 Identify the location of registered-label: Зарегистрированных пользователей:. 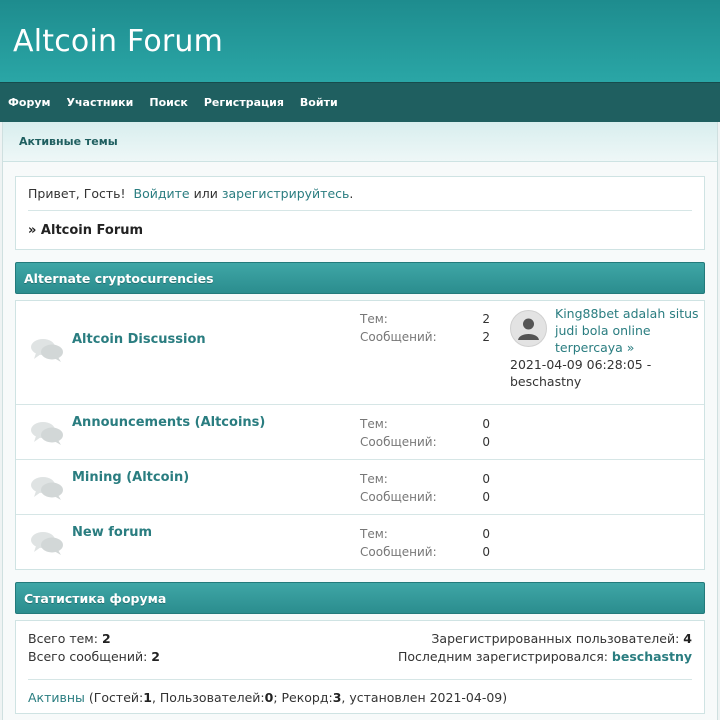
(555, 638).